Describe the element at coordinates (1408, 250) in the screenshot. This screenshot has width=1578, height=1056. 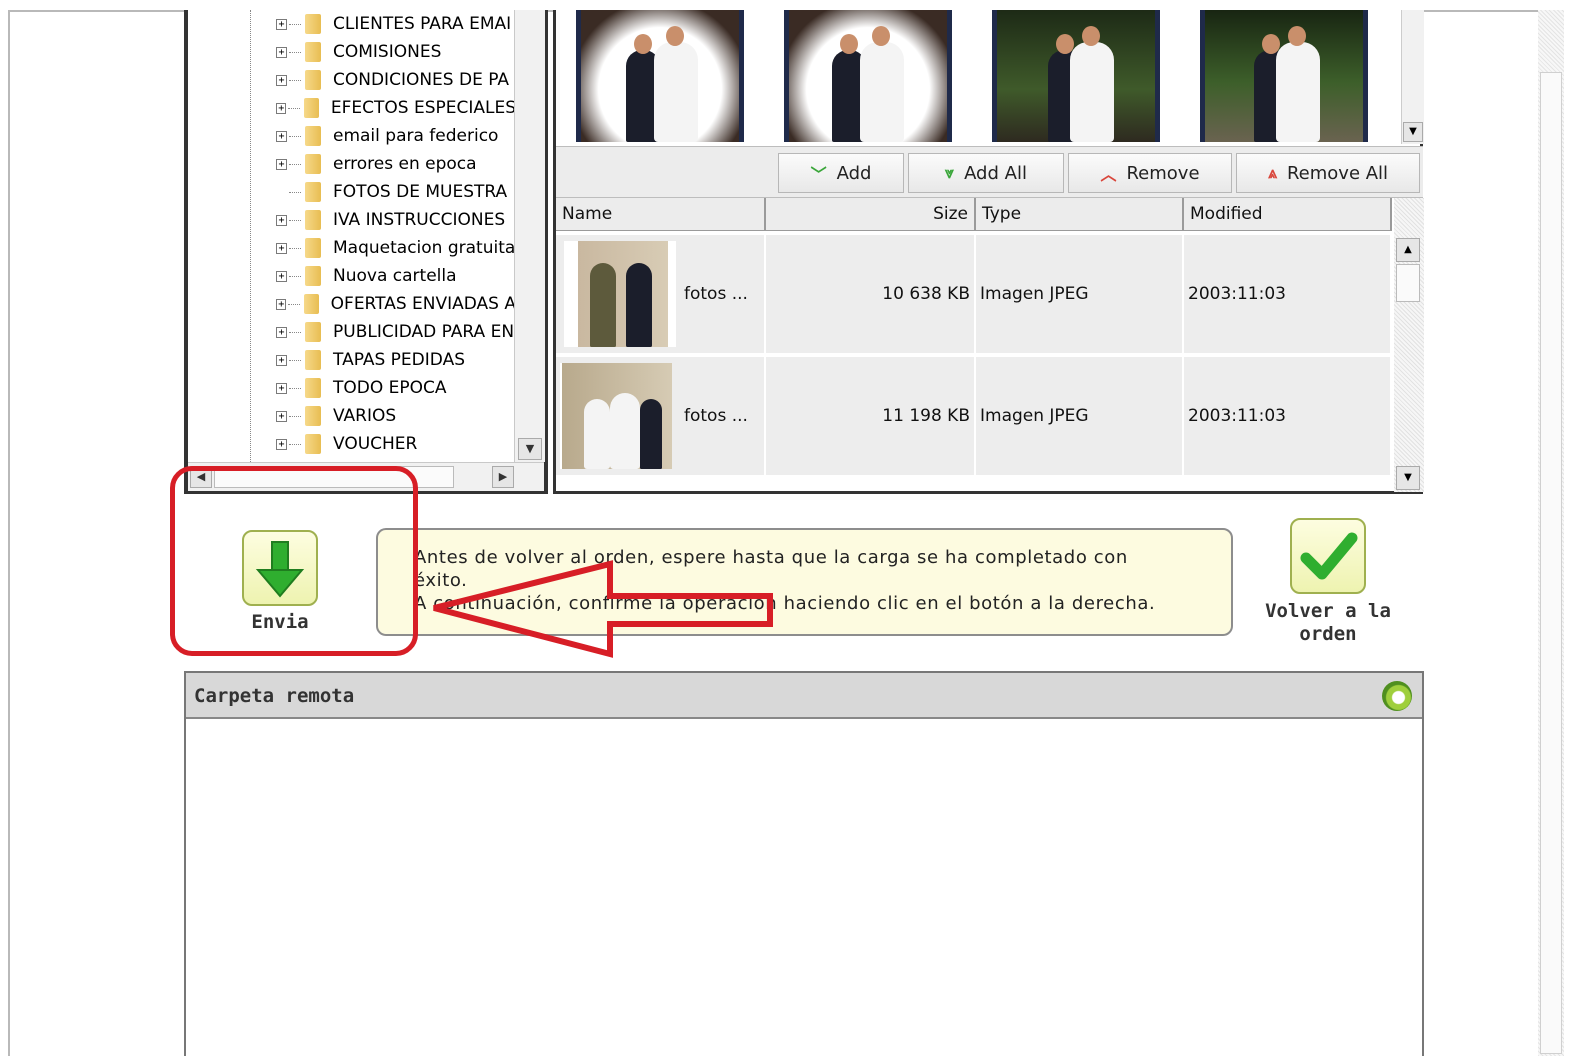
I see `scroll-up-arrow-icon: ▲` at that location.